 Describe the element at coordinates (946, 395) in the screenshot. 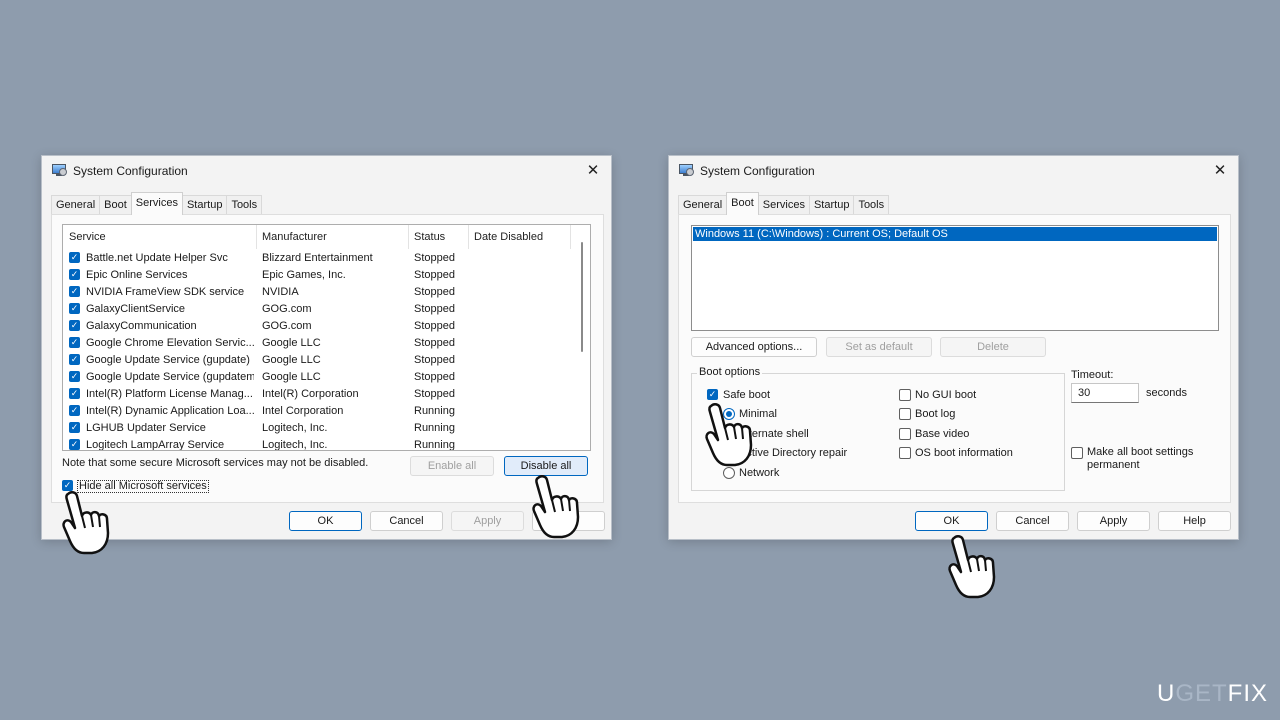

I see `no-gui-boot-label: No GUI boot` at that location.